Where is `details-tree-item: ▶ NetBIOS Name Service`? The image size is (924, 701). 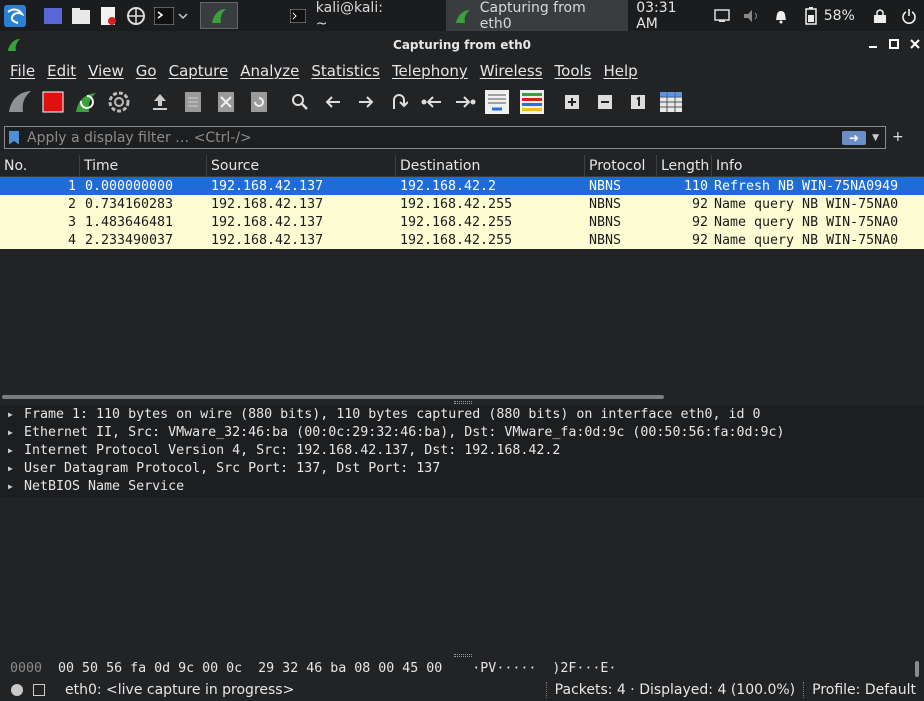 details-tree-item: ▶ NetBIOS Name Service is located at coordinates (462, 486).